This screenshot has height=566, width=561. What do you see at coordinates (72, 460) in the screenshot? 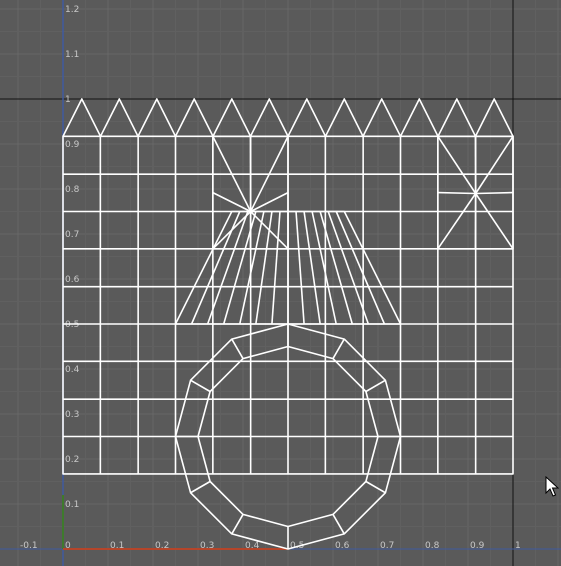
I see `v-tick-label: 0.2` at bounding box center [72, 460].